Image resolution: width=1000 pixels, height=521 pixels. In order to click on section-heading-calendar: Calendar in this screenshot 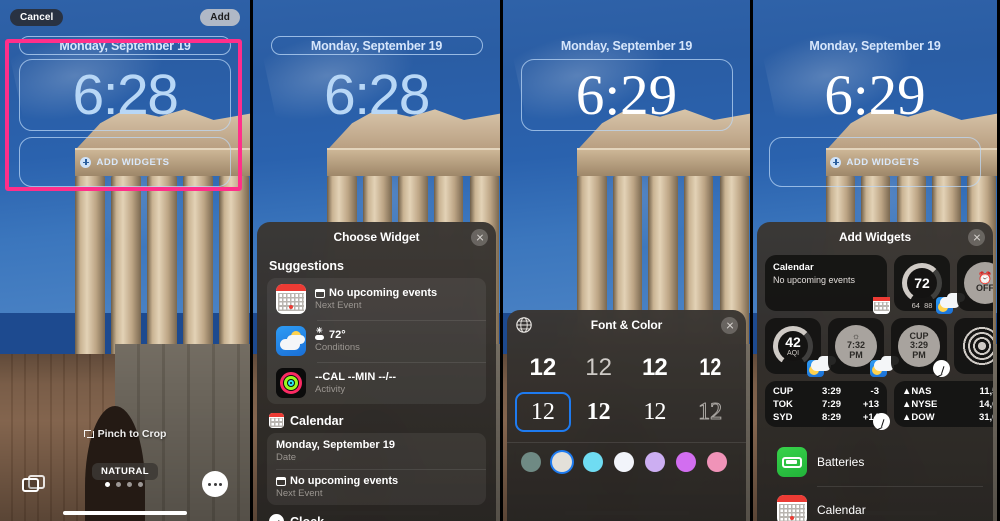, I will do `click(376, 418)`.